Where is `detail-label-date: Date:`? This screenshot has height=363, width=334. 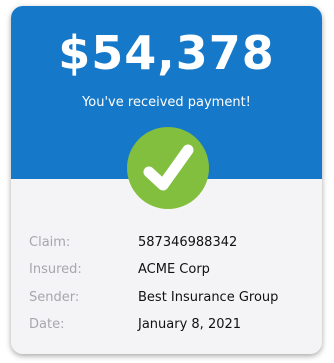
detail-label-date: Date: is located at coordinates (47, 324).